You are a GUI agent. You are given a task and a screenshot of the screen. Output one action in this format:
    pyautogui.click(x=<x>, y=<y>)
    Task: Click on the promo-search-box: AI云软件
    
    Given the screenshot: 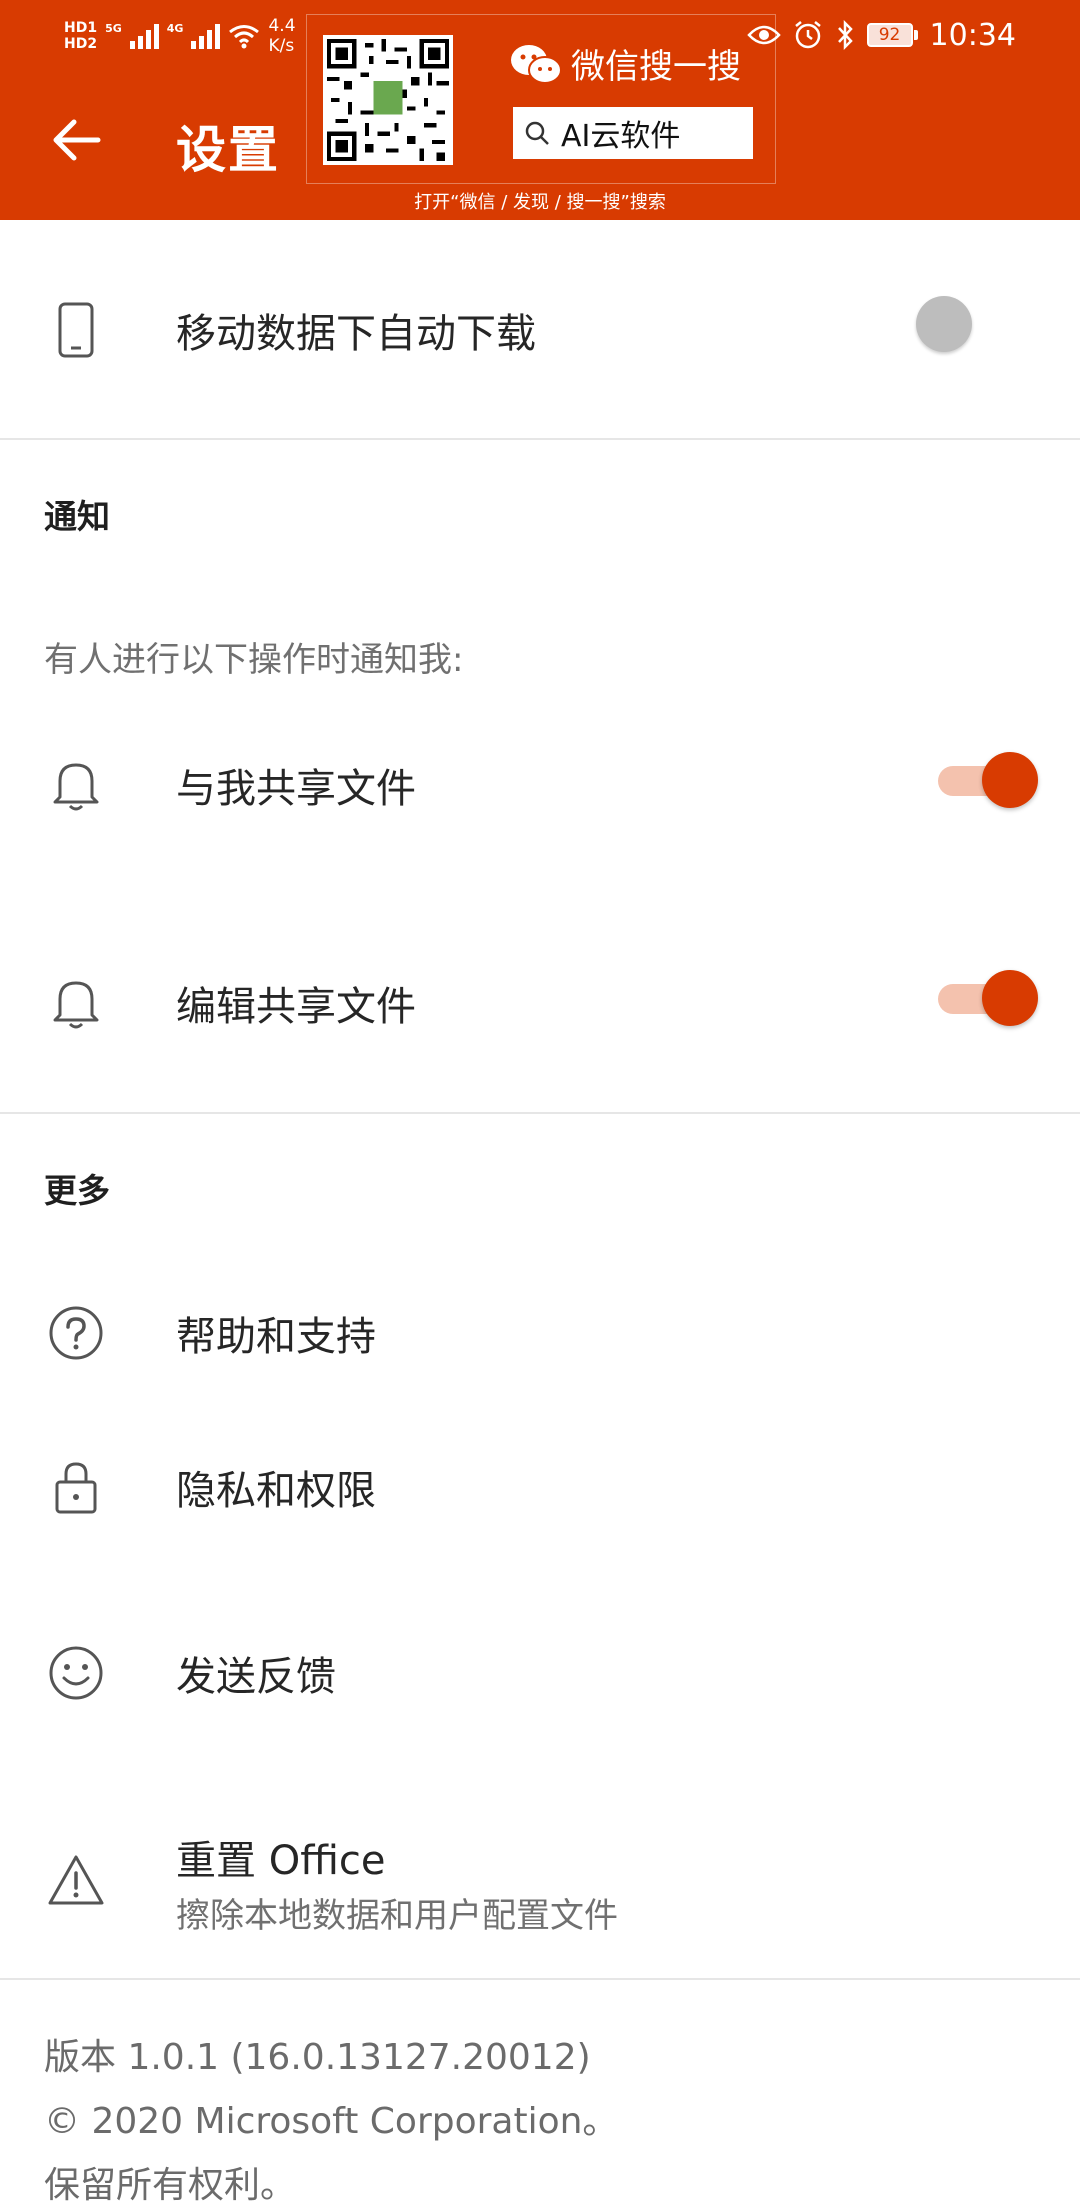 What is the action you would take?
    pyautogui.click(x=633, y=133)
    